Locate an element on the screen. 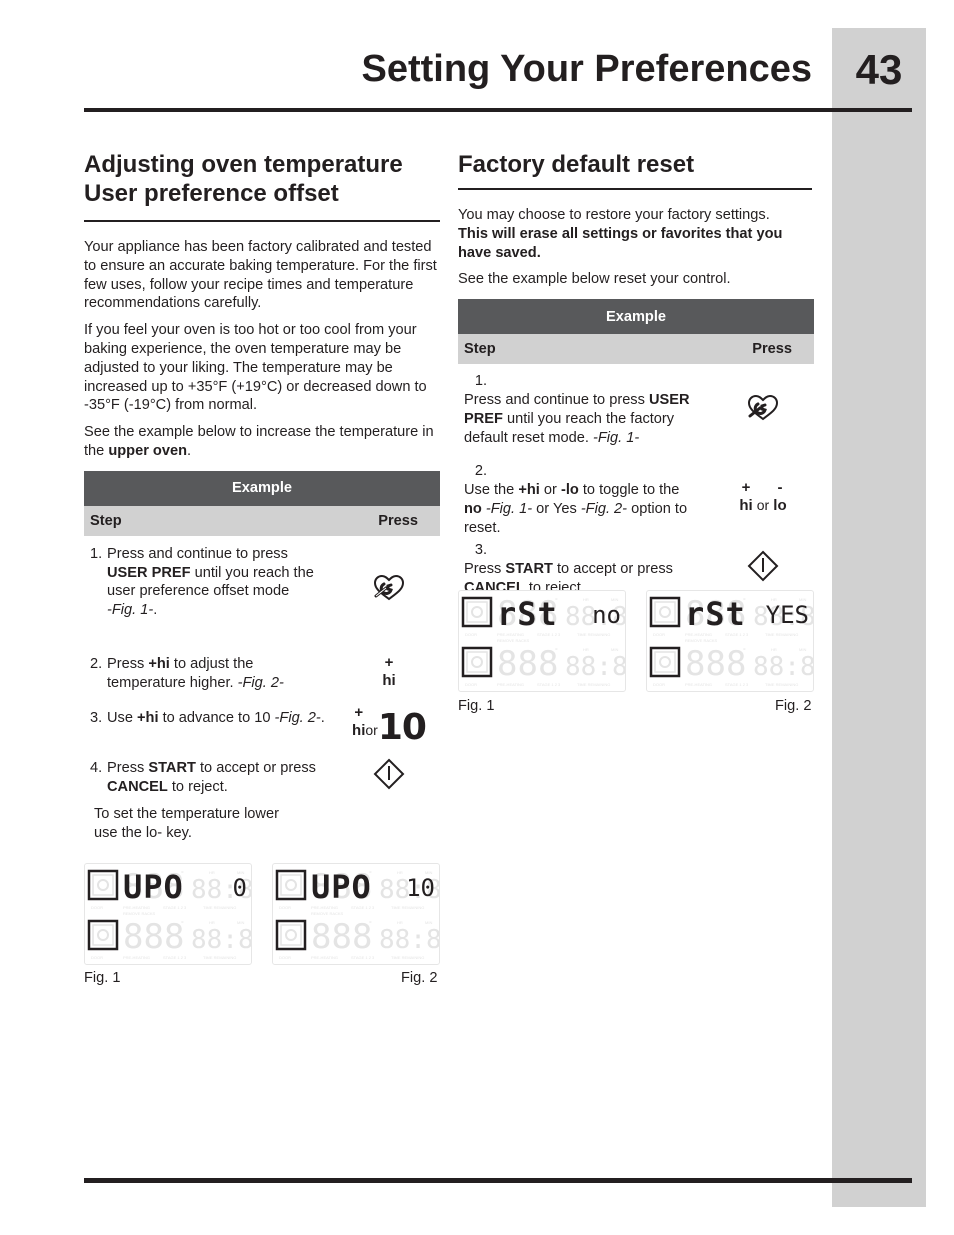  lcd-top-value-text: YES is located at coordinates (787, 615).